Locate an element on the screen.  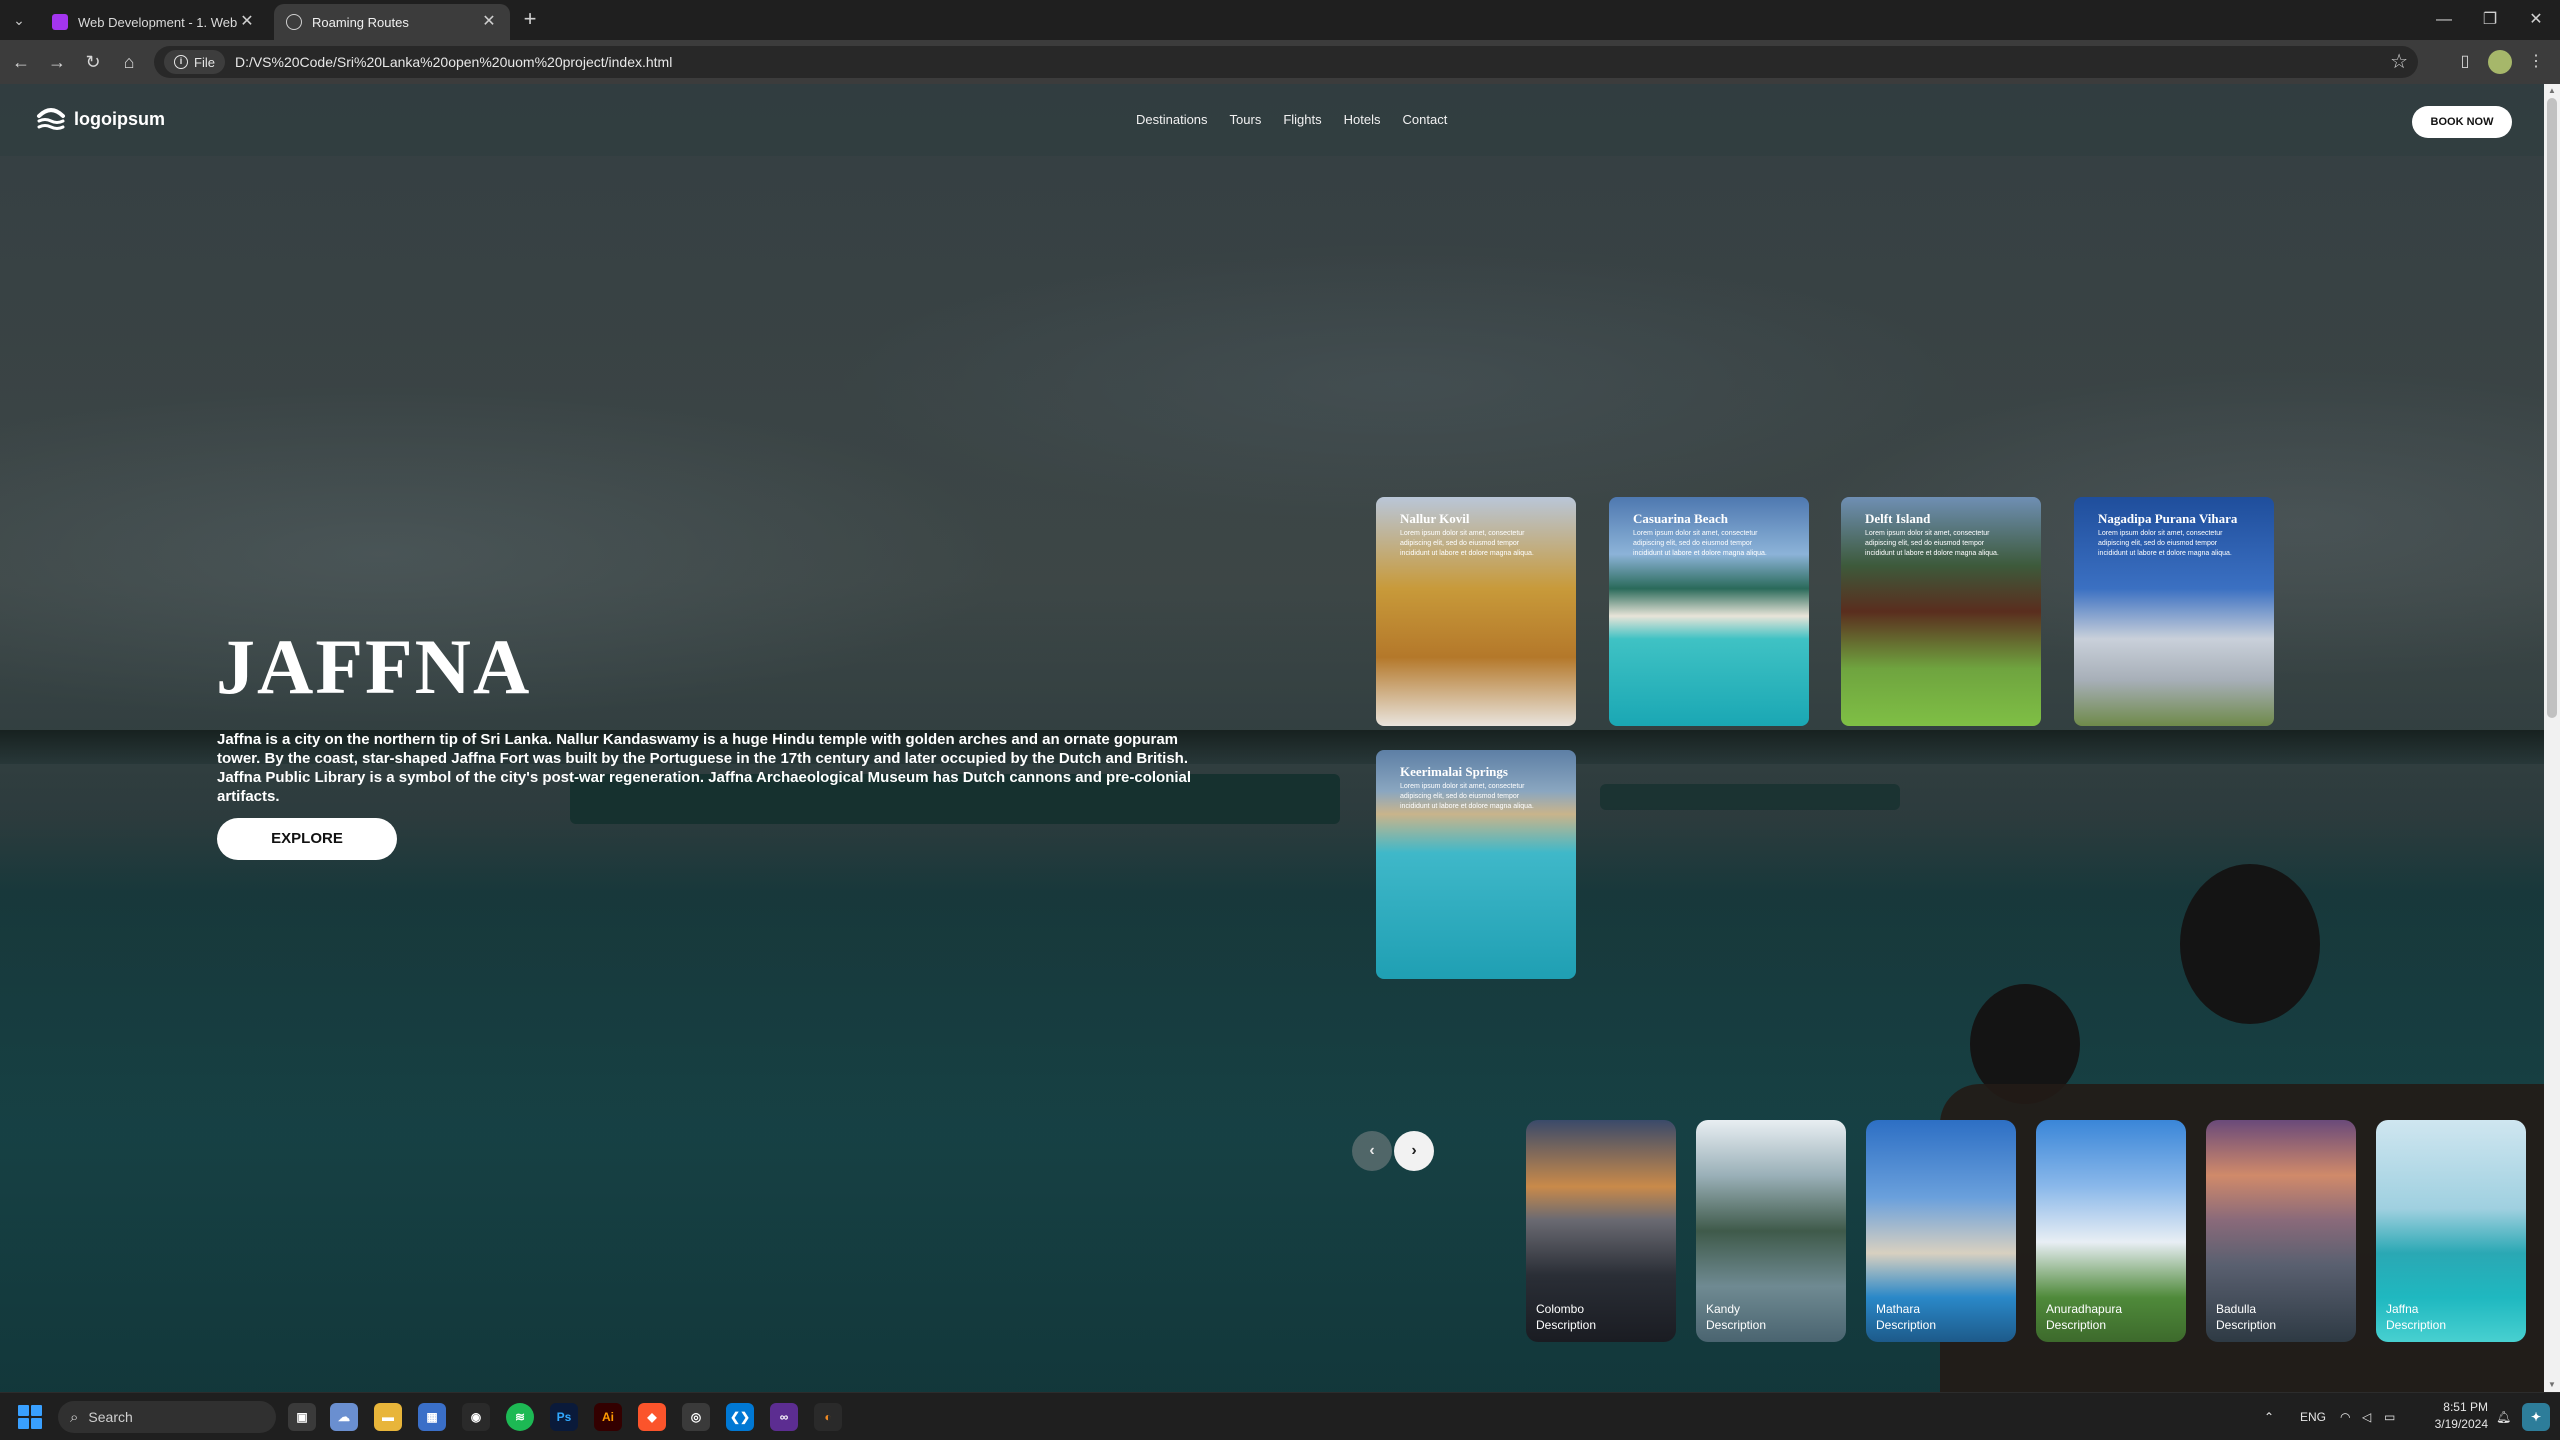
tab-roaming-routes: Roaming Routes ✕ is located at coordinates (392, 22).